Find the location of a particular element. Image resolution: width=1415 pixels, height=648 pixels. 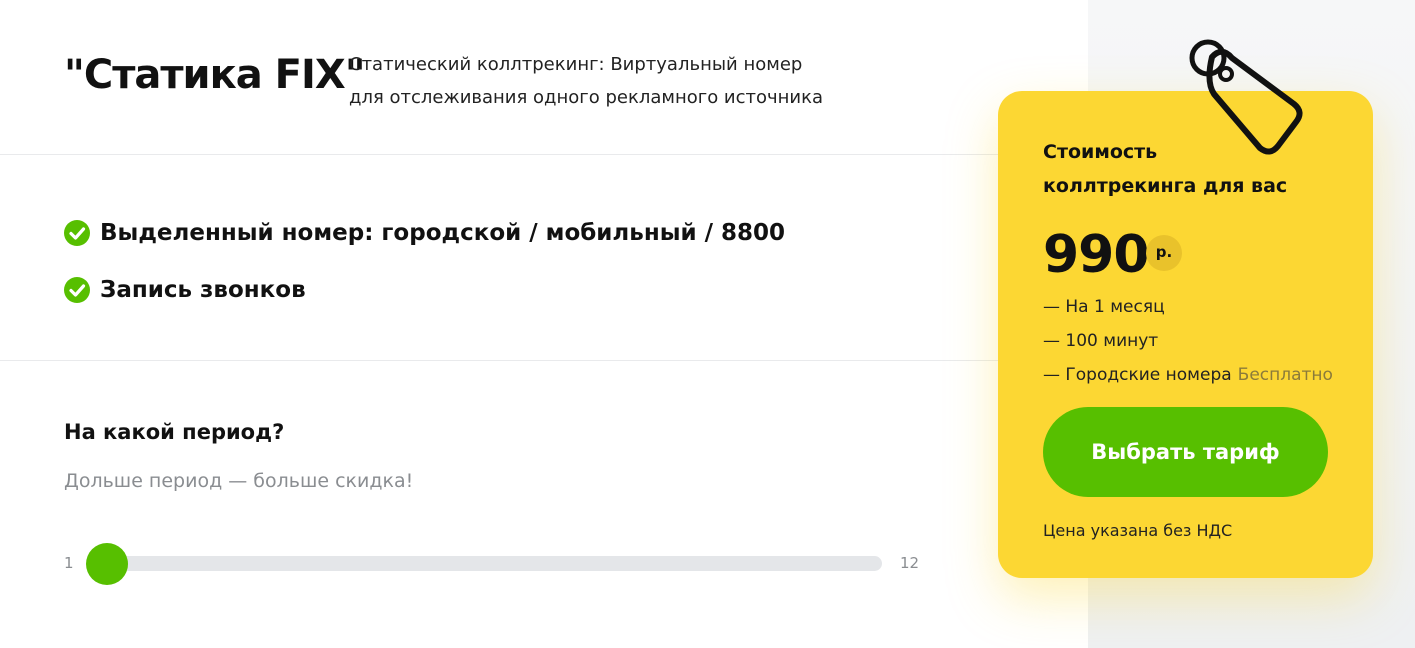

slider-min-label: 1 is located at coordinates (69, 563).